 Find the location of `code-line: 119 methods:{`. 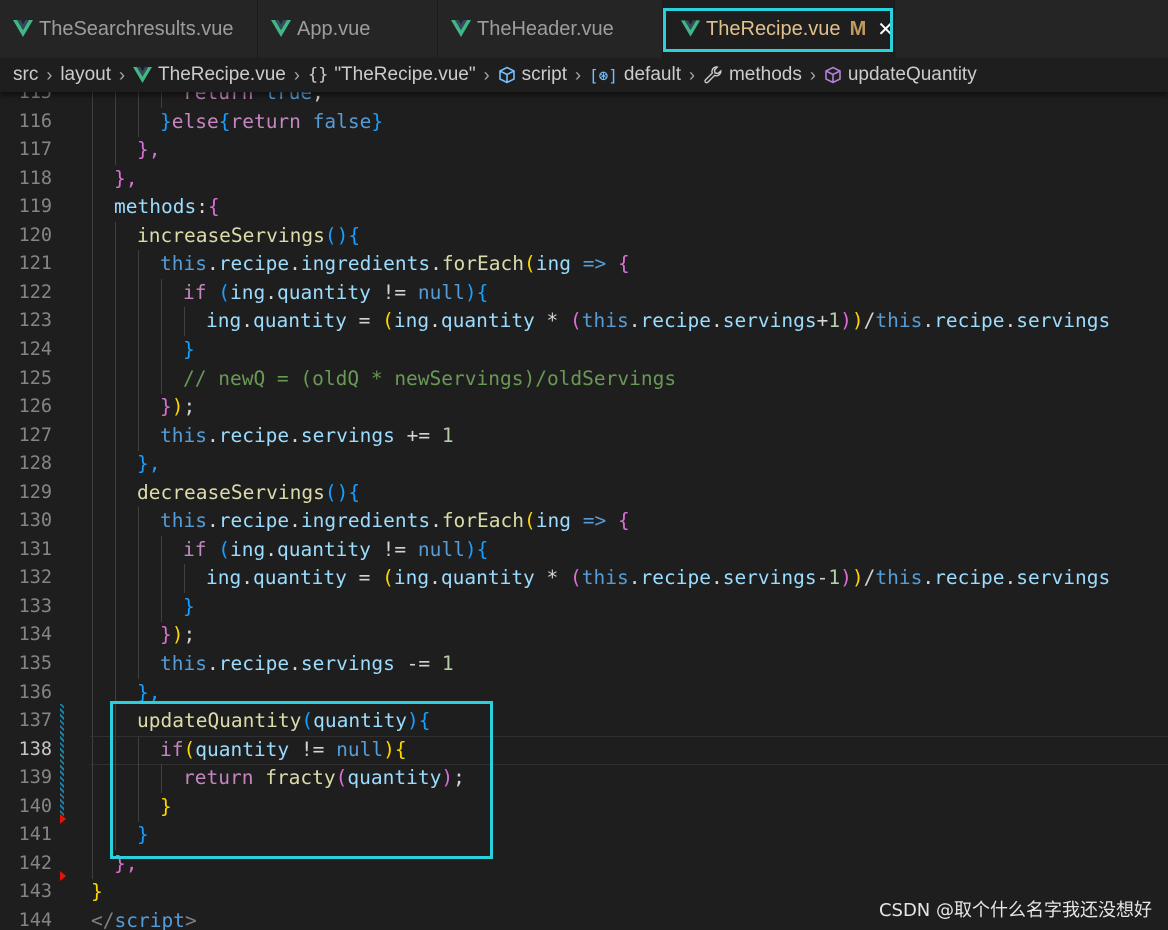

code-line: 119 methods:{ is located at coordinates (584, 208).